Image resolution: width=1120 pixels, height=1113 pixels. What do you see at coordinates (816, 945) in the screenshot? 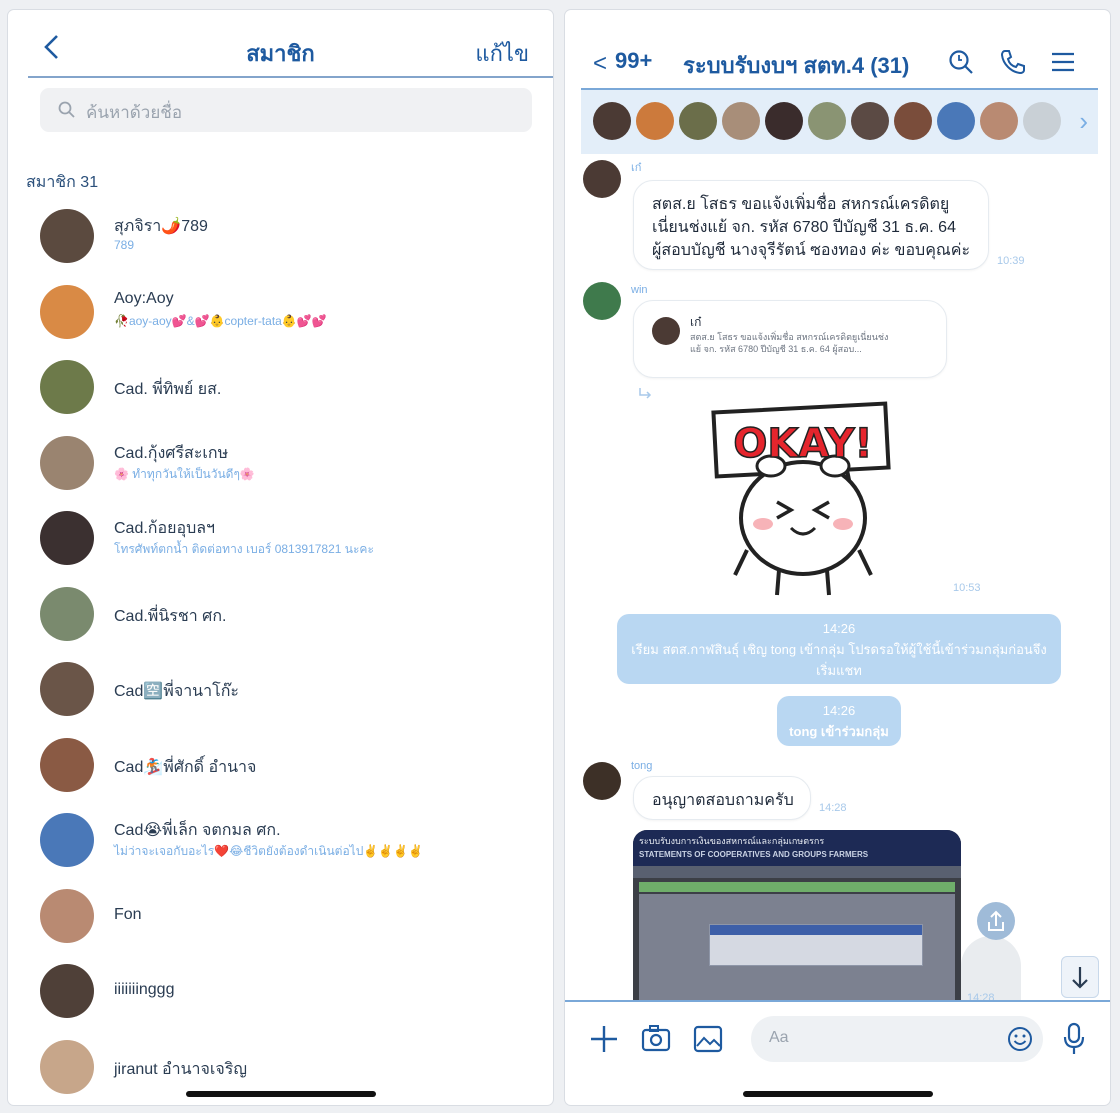
I see `photo-table` at bounding box center [816, 945].